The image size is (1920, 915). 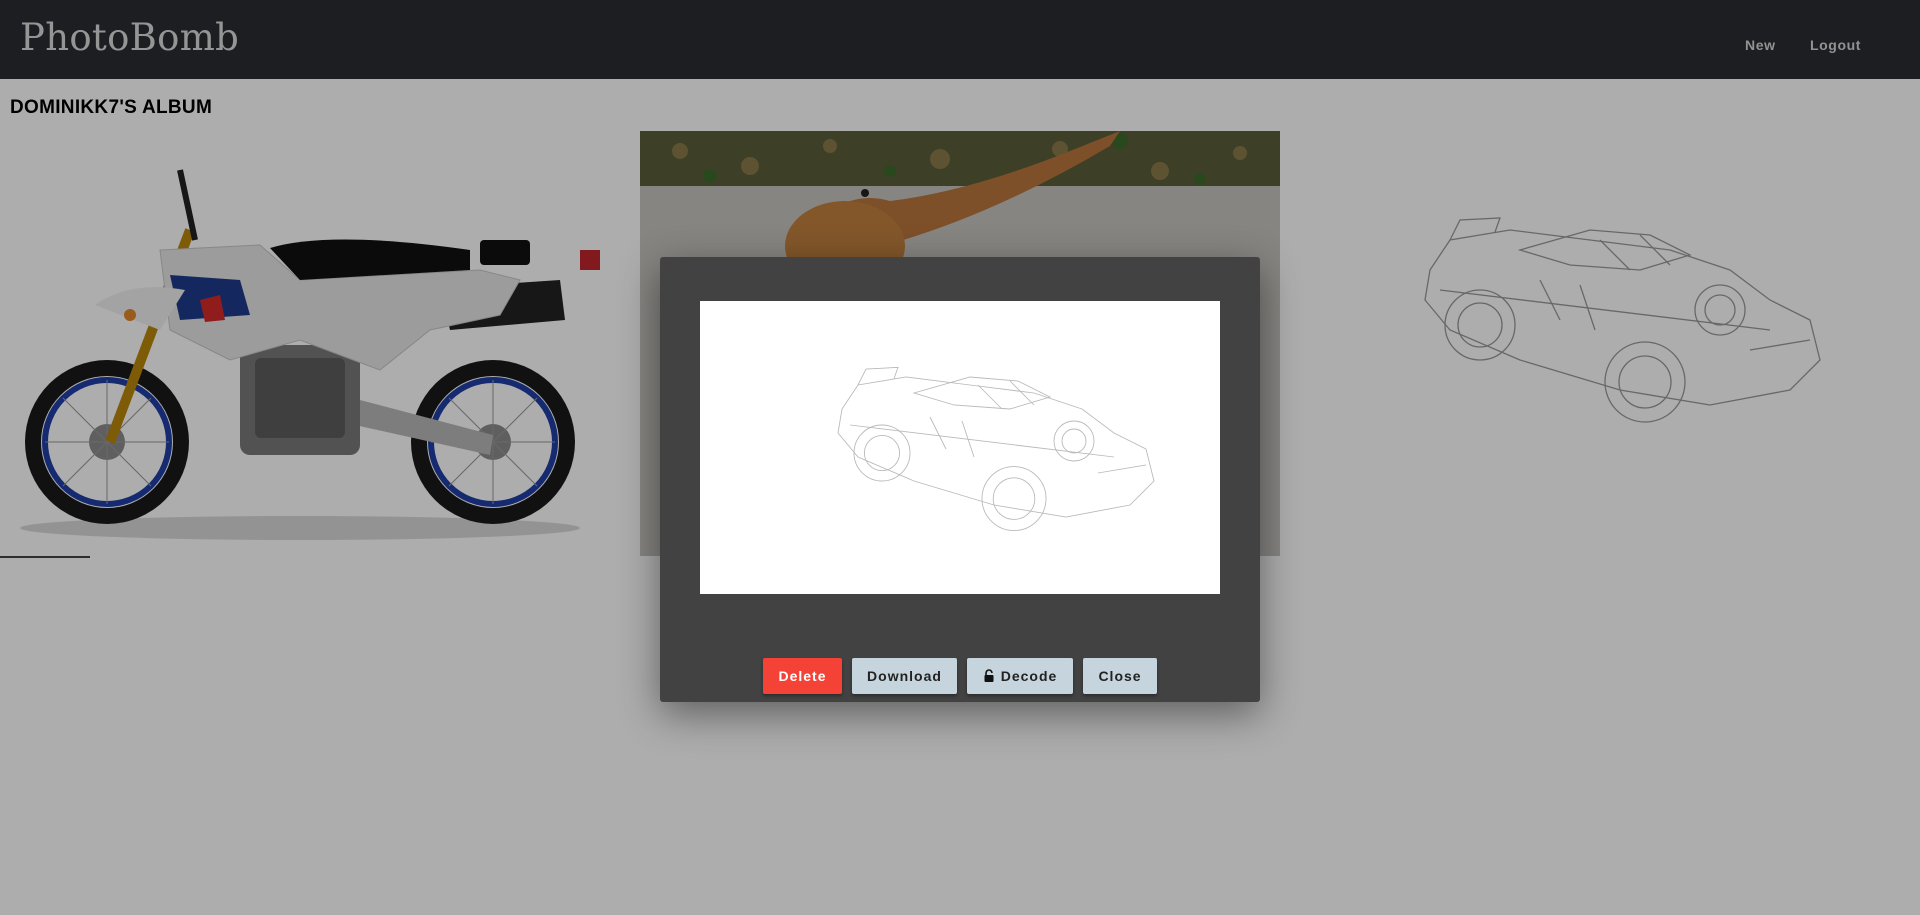 What do you see at coordinates (996, 449) in the screenshot?
I see `car-sketch-preview-image` at bounding box center [996, 449].